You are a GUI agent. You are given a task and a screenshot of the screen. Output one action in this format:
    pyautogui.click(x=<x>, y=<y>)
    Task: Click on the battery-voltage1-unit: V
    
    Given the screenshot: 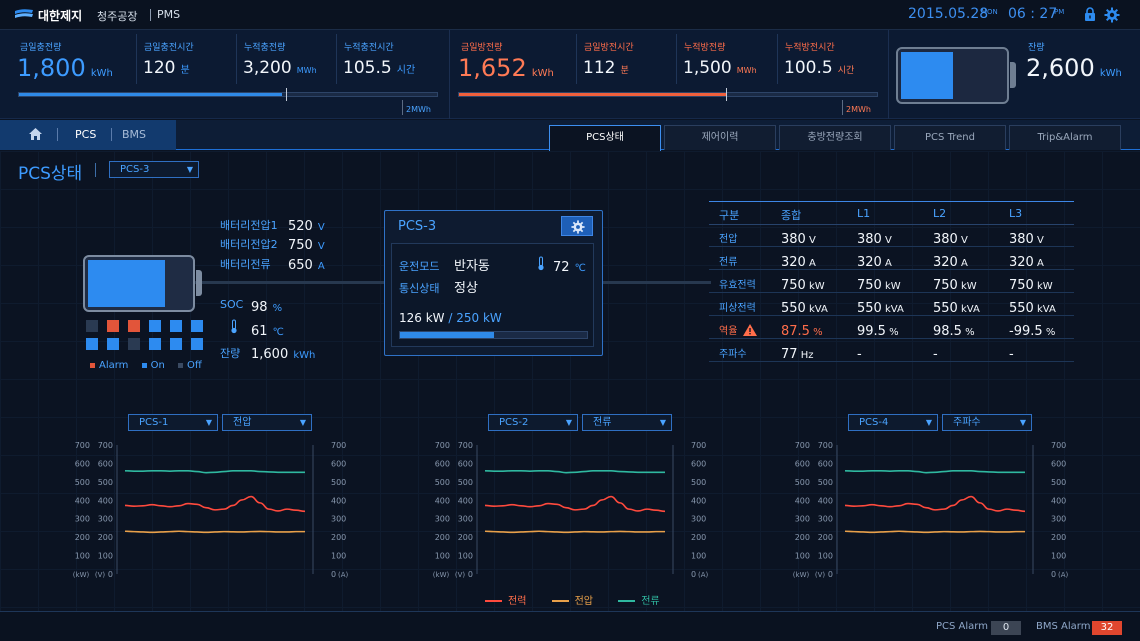 What is the action you would take?
    pyautogui.click(x=321, y=227)
    